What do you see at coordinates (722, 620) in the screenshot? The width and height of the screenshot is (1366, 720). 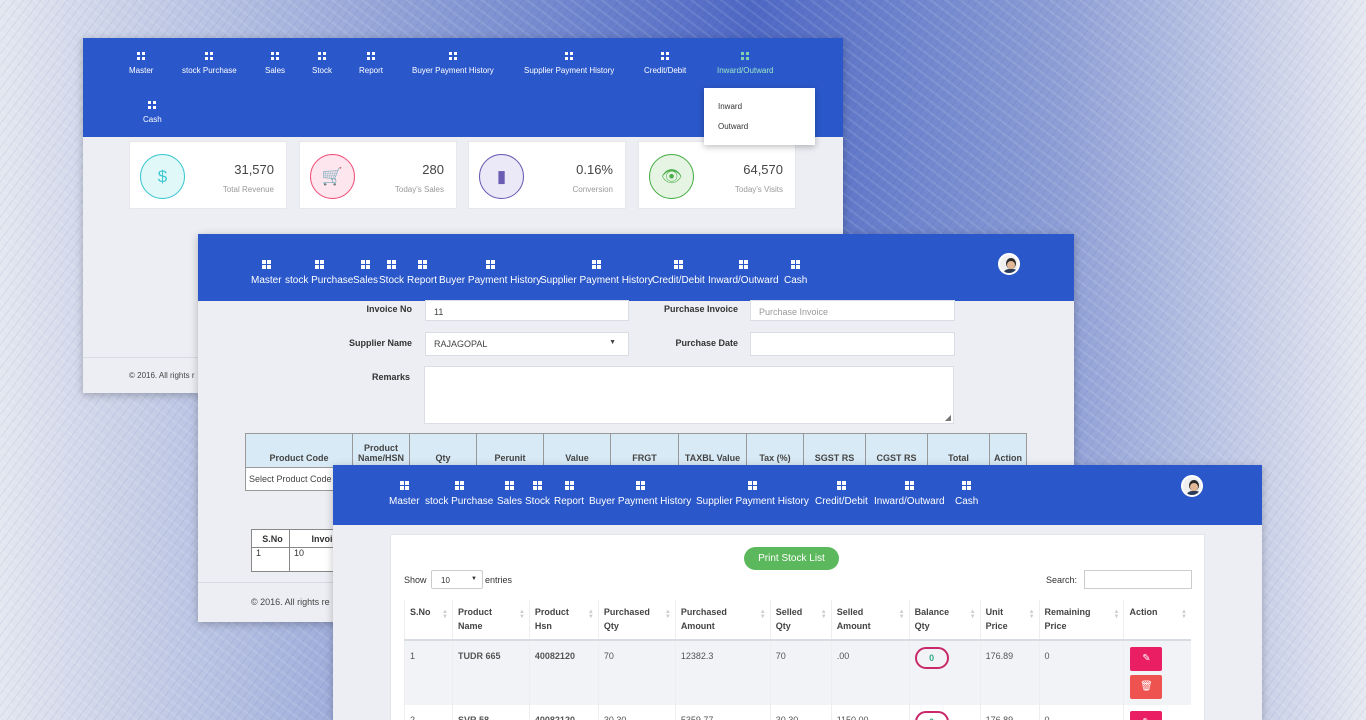 I see `column-header: Purchased Amount ▲ ▼` at bounding box center [722, 620].